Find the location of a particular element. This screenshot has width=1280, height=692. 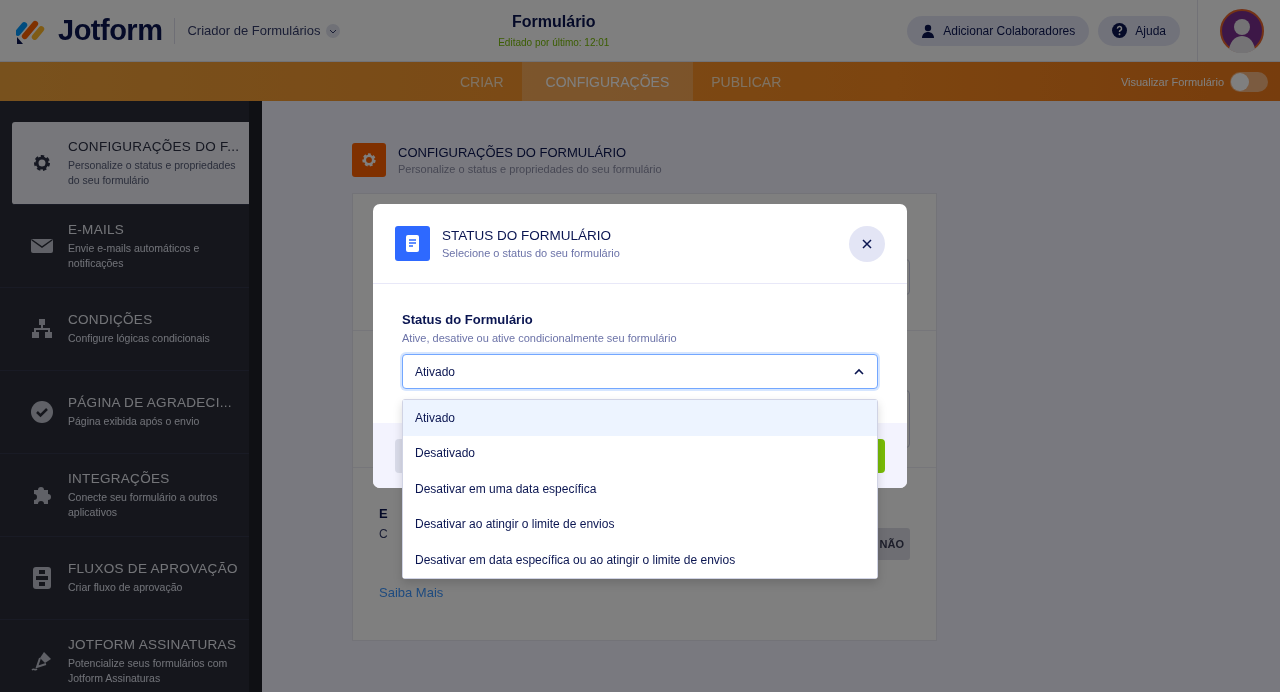

section-title: CONFIGURAÇÕES DO FORMULÁRIO is located at coordinates (513, 152).